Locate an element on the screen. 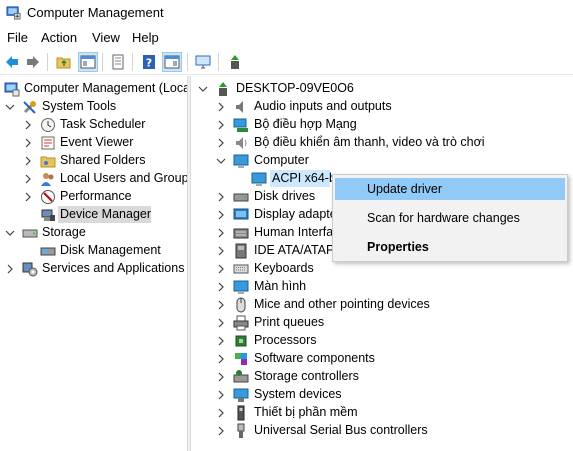 The height and width of the screenshot is (451, 573). folder-up-icon is located at coordinates (63, 63).